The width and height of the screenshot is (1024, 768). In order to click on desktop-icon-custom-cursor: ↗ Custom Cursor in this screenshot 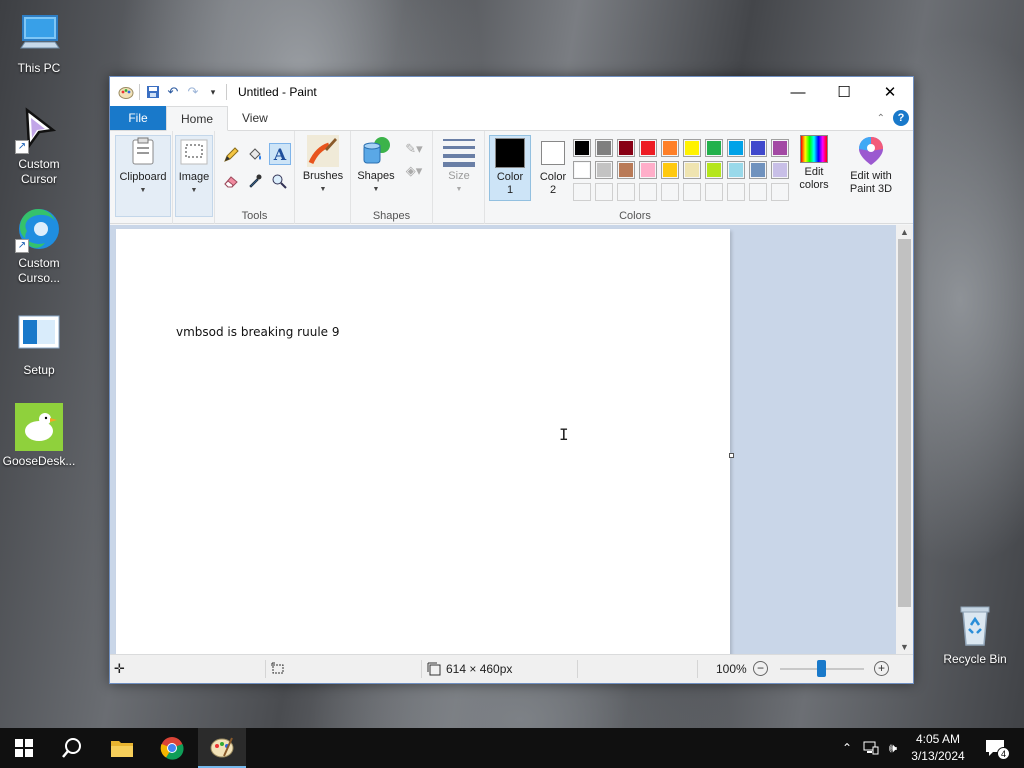, I will do `click(39, 146)`.